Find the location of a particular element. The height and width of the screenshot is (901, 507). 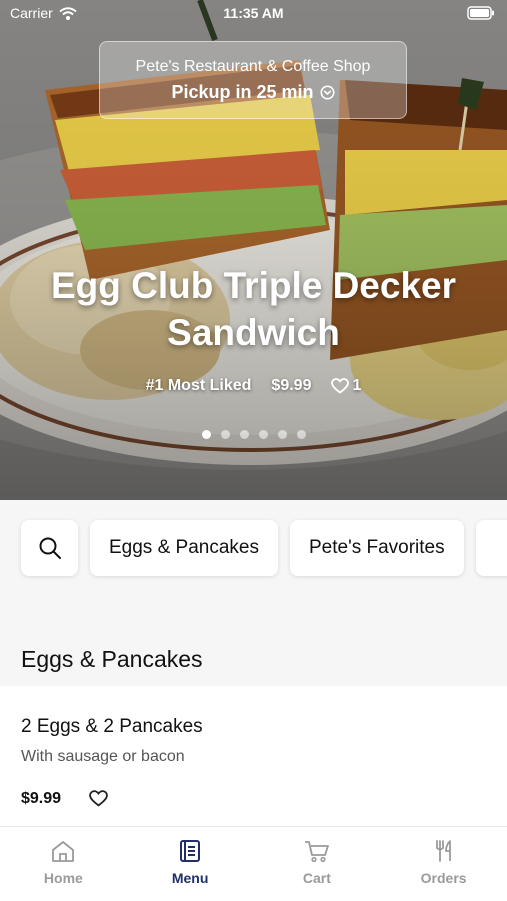

home-icon is located at coordinates (63, 851).